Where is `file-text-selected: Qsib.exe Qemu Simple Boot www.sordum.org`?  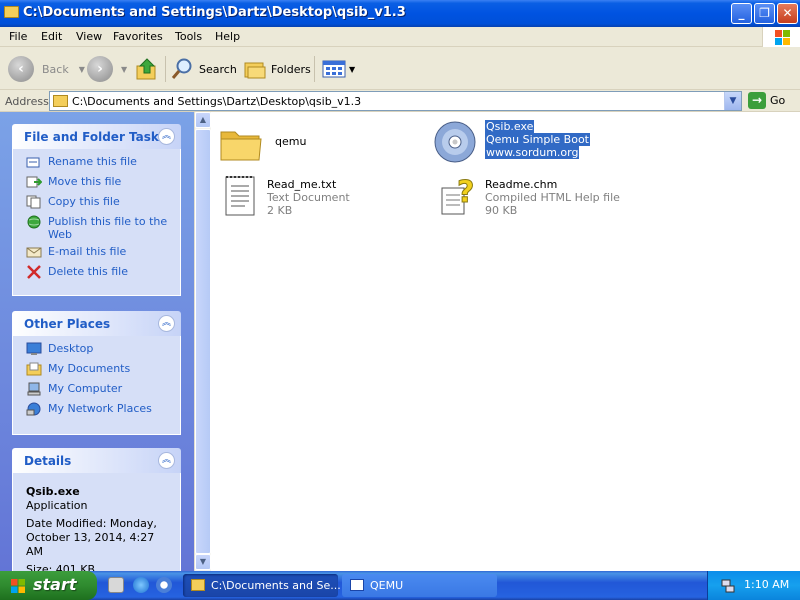 file-text-selected: Qsib.exe Qemu Simple Boot www.sordum.org is located at coordinates (537, 139).